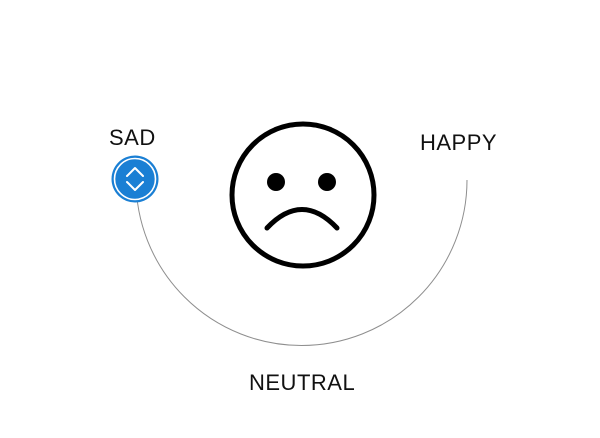  Describe the element at coordinates (132, 137) in the screenshot. I see `sad-label: SAD` at that location.